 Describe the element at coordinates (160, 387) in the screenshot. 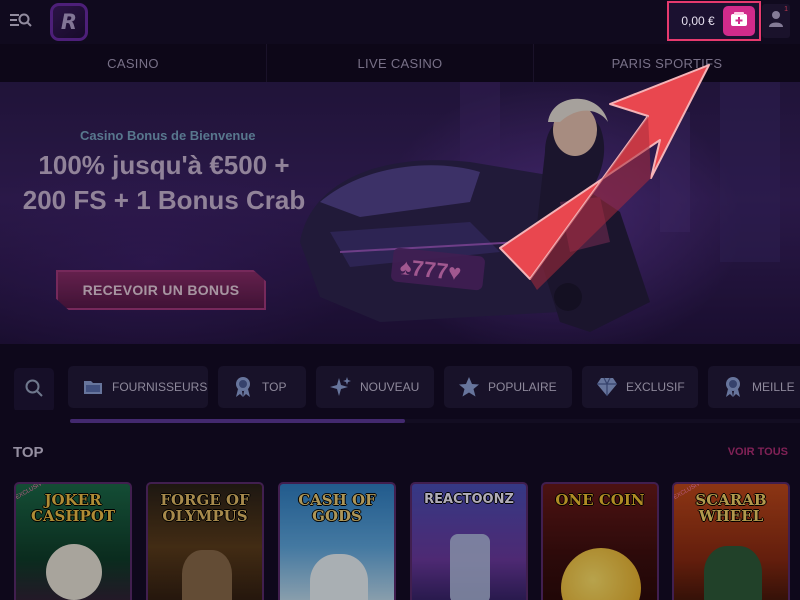

I see `category-label: FOURNISSEURS` at that location.